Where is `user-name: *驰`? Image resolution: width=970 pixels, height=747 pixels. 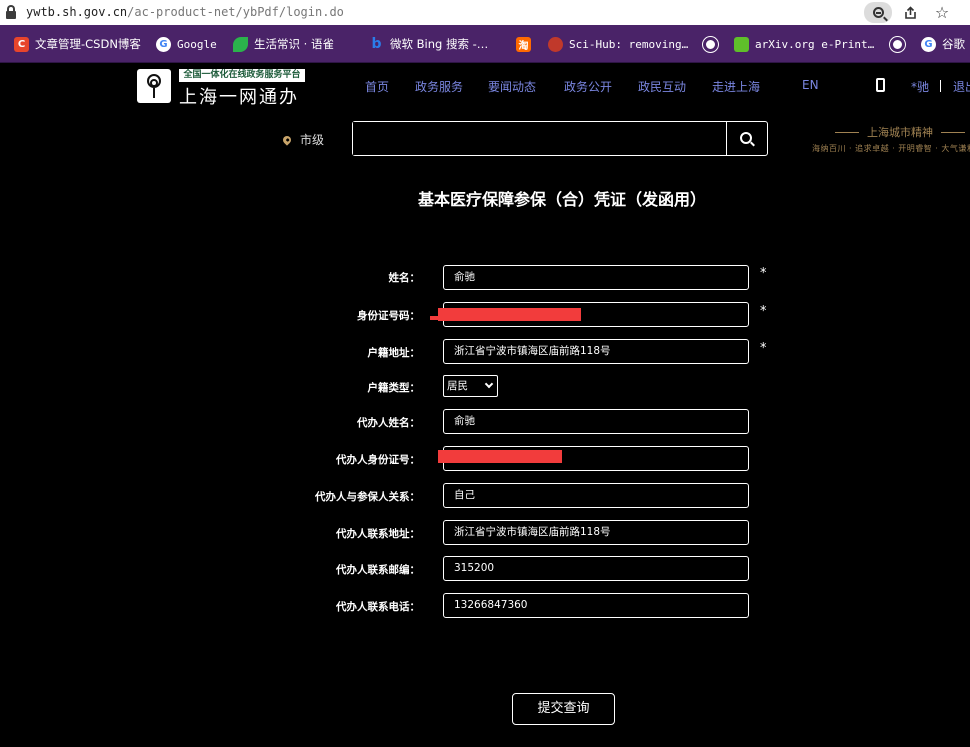 user-name: *驰 is located at coordinates (920, 86).